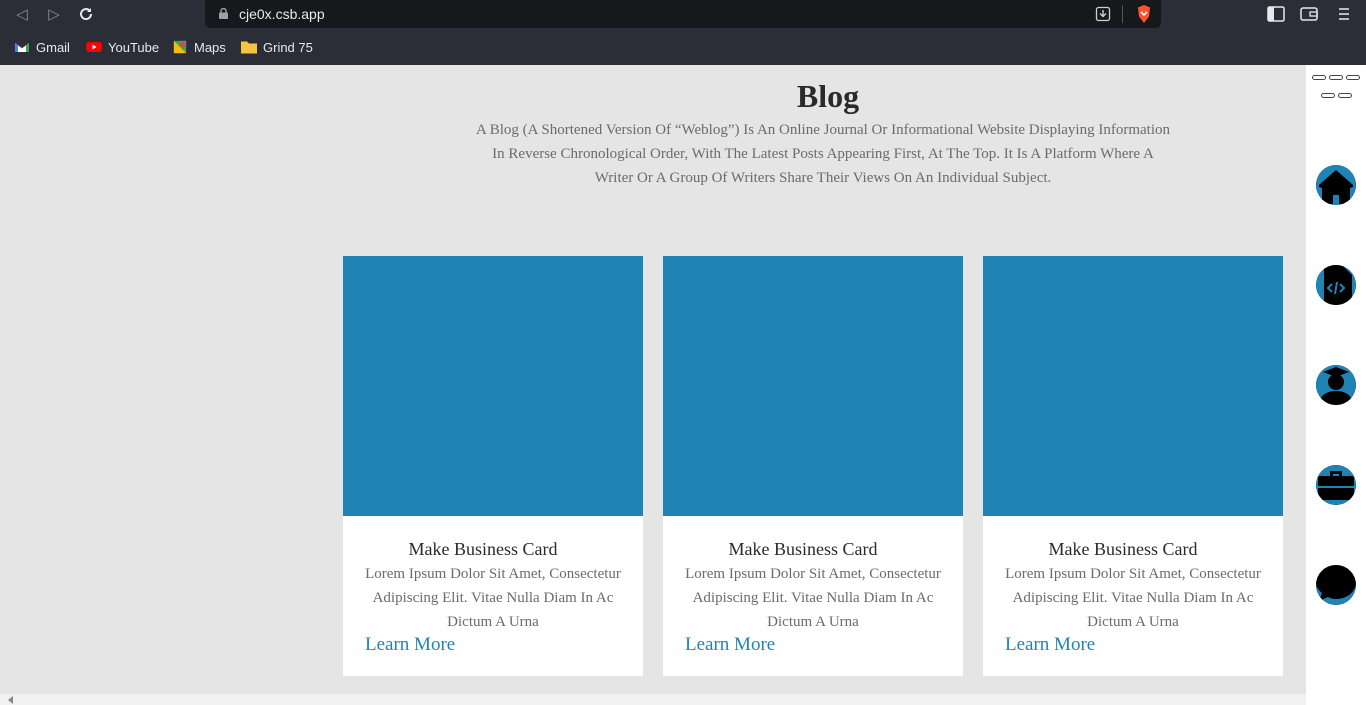 The height and width of the screenshot is (705, 1366). What do you see at coordinates (54, 14) in the screenshot?
I see `forward-arrow-icon: ▷` at bounding box center [54, 14].